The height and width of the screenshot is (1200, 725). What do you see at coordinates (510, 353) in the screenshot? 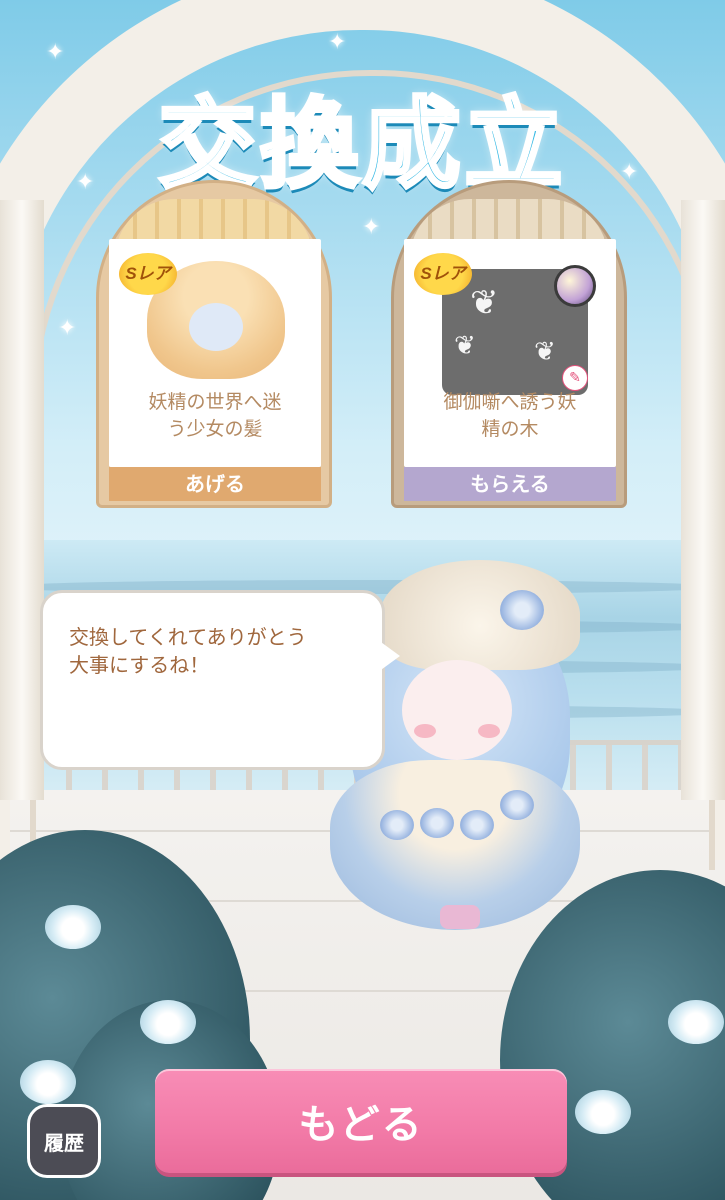
I see `item-panel: ❦ ❦ ❦ ✎ Sレア 御伽噺へ誘う妖 精の木` at bounding box center [510, 353].